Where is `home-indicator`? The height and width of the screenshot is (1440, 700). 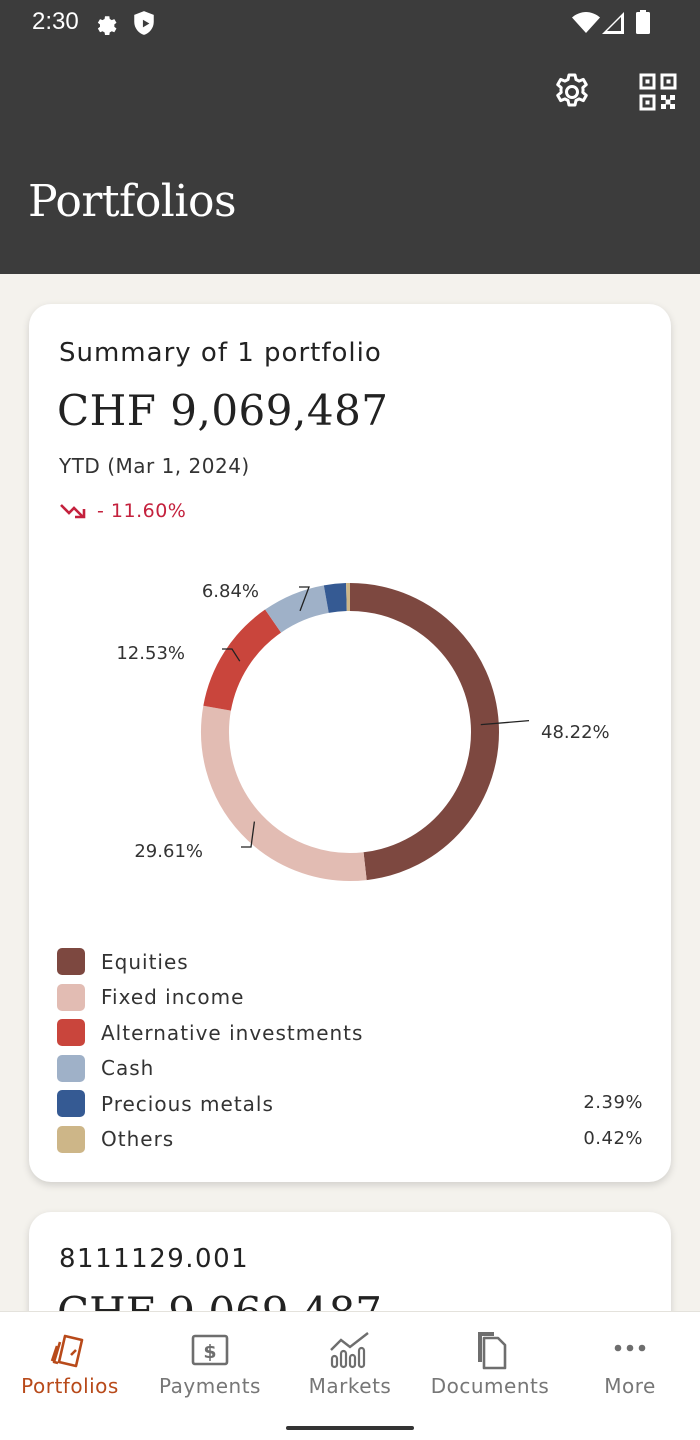 home-indicator is located at coordinates (350, 1428).